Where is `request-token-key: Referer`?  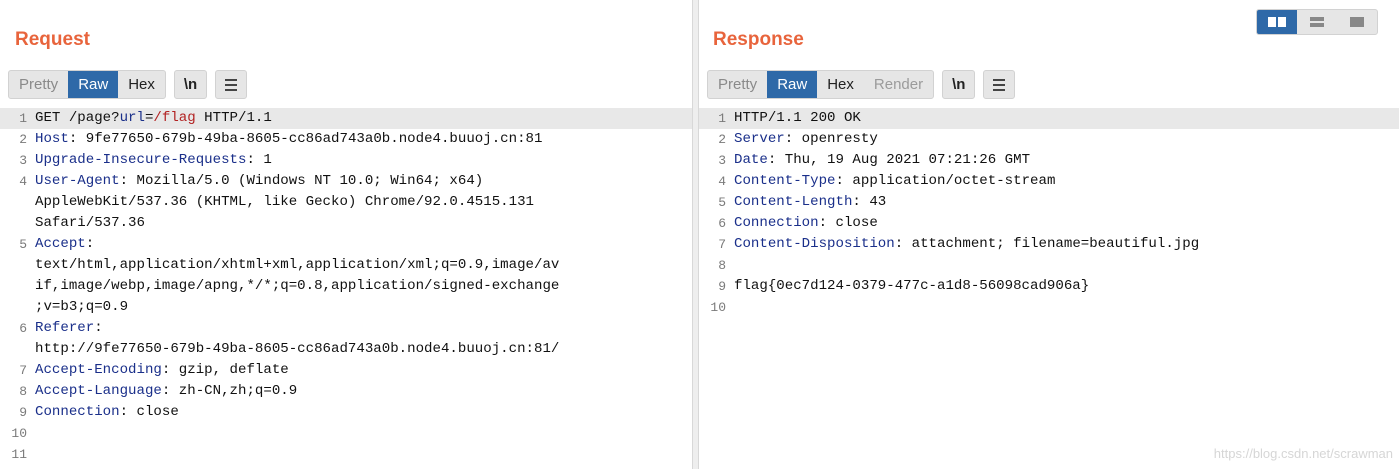 request-token-key: Referer is located at coordinates (65, 328).